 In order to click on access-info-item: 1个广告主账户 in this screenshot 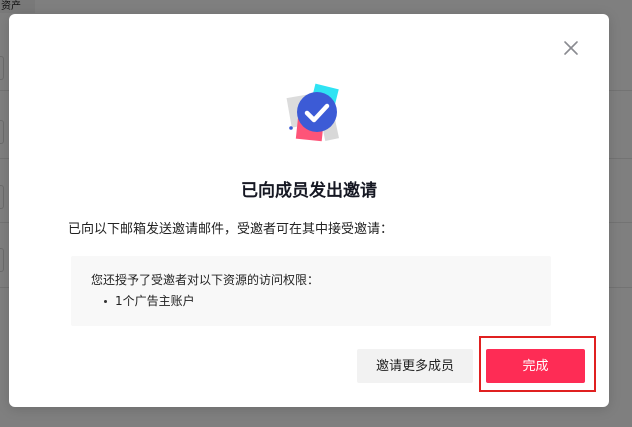, I will do `click(155, 301)`.